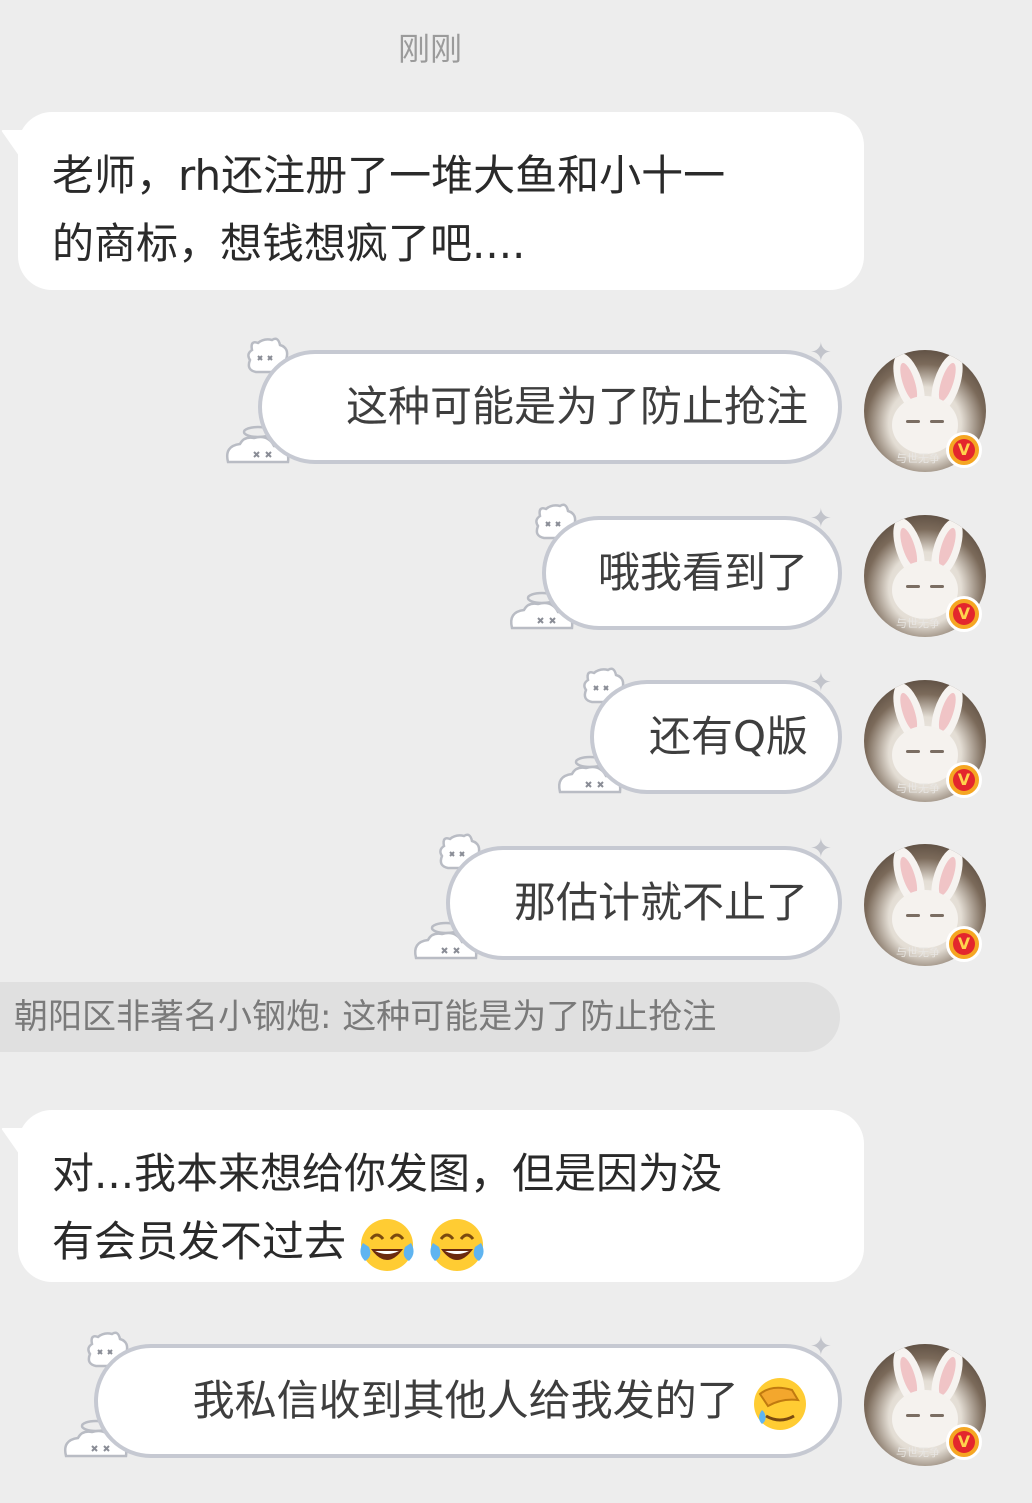 Image resolution: width=1032 pixels, height=1503 pixels. I want to click on quoted-reply: 朝阳区非著名小钢炮: 这种可能是为了防止抢注, so click(420, 1017).